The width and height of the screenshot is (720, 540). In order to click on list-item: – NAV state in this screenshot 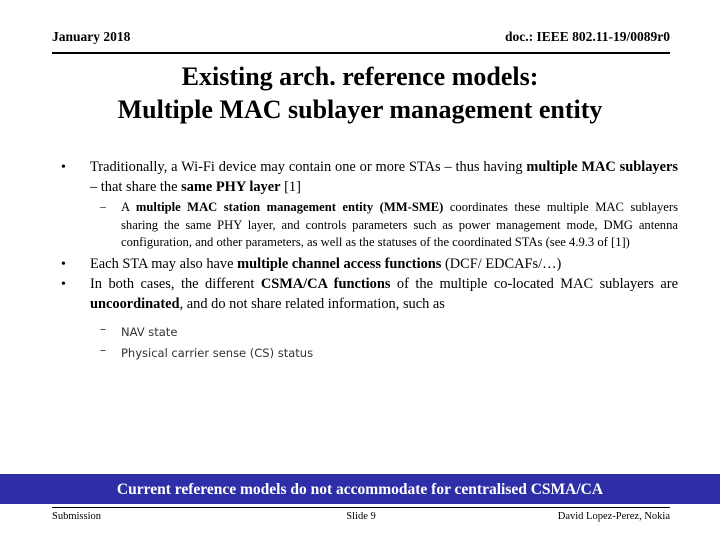, I will do `click(388, 332)`.